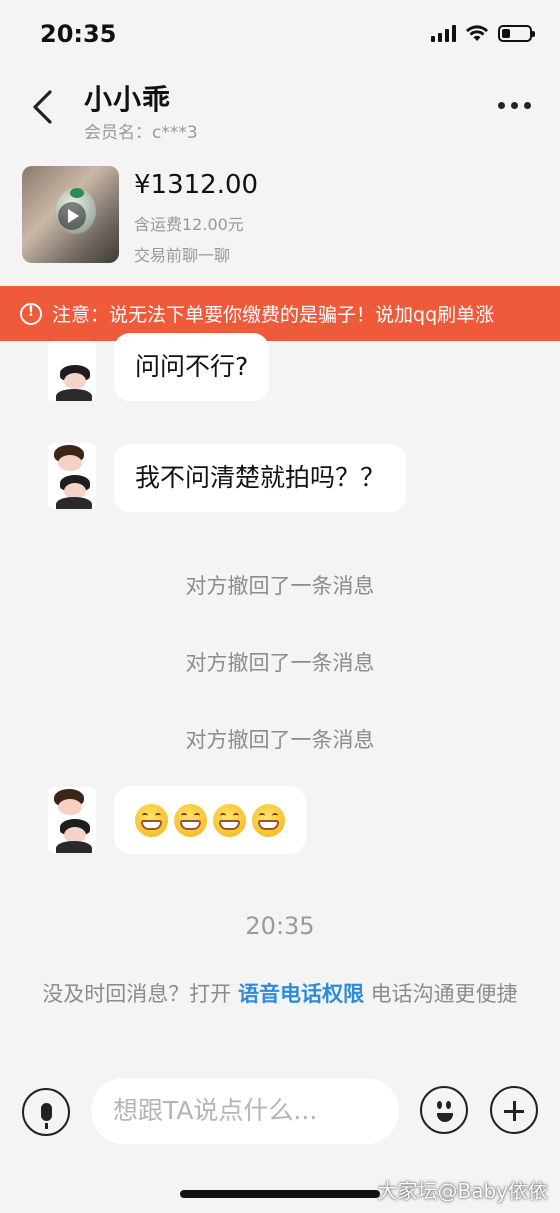  Describe the element at coordinates (175, 133) in the screenshot. I see `member-name: c***3` at that location.